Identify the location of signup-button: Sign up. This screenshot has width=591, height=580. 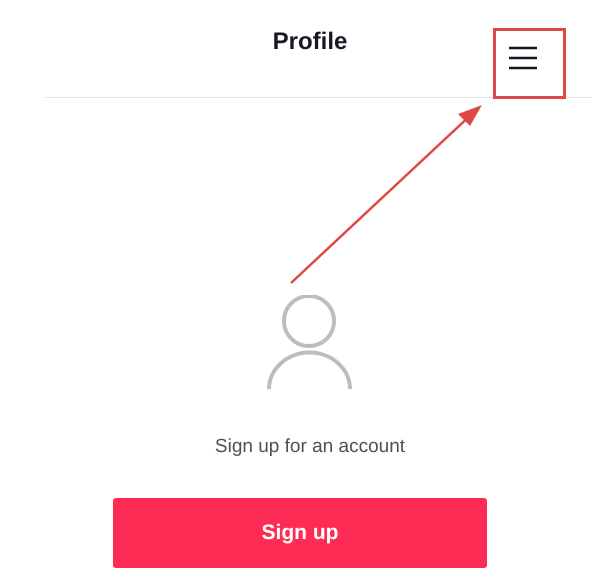
(300, 533).